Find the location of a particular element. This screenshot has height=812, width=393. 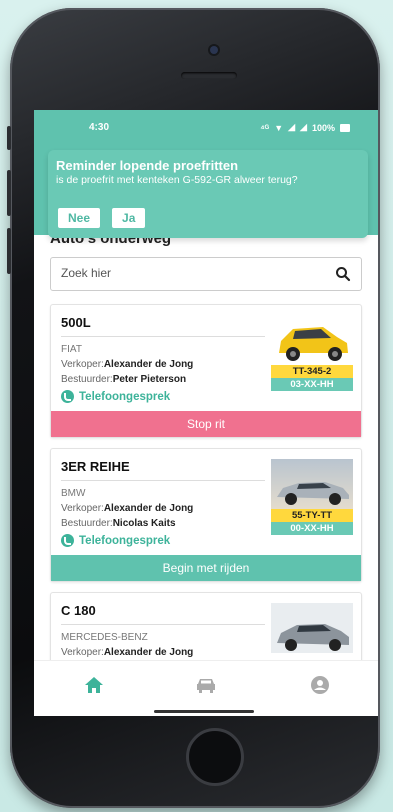

data-speed-icon: ⁴ᴳ is located at coordinates (265, 127).